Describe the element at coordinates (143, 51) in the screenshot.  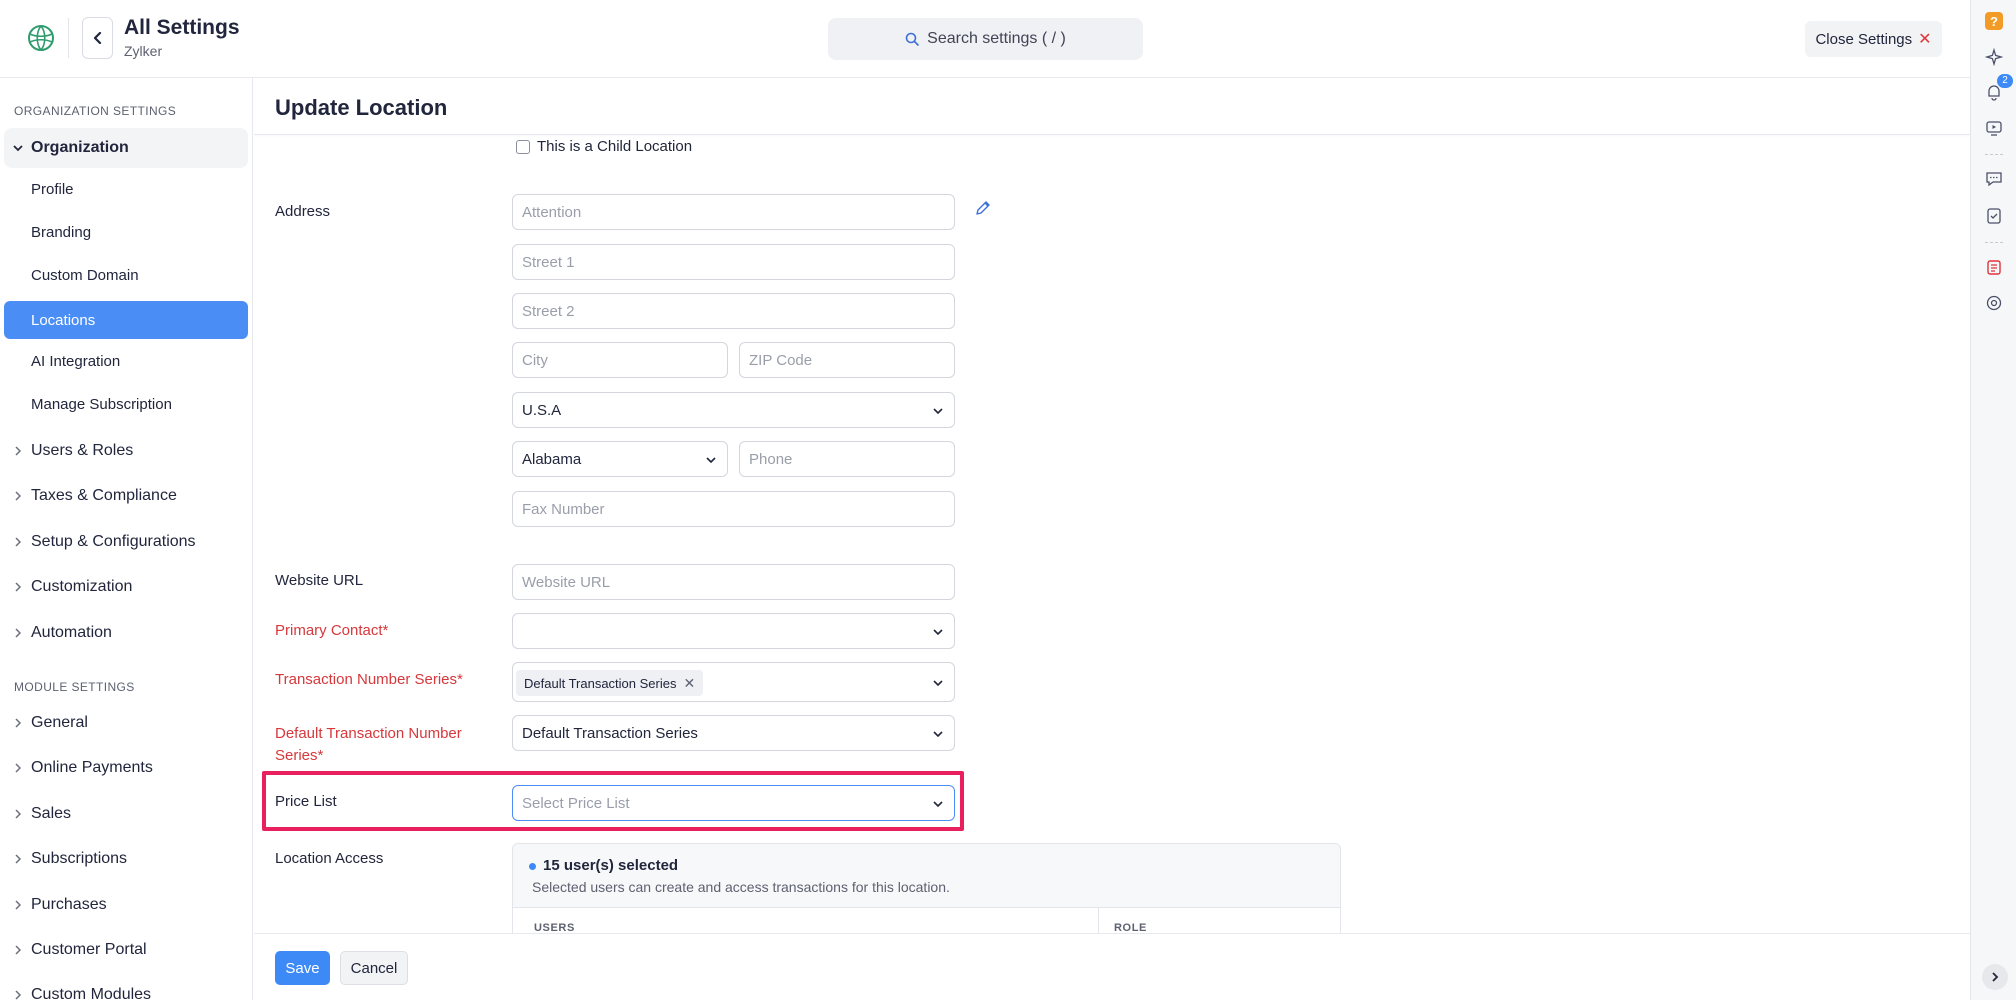
I see `organization-name: Zylker` at that location.